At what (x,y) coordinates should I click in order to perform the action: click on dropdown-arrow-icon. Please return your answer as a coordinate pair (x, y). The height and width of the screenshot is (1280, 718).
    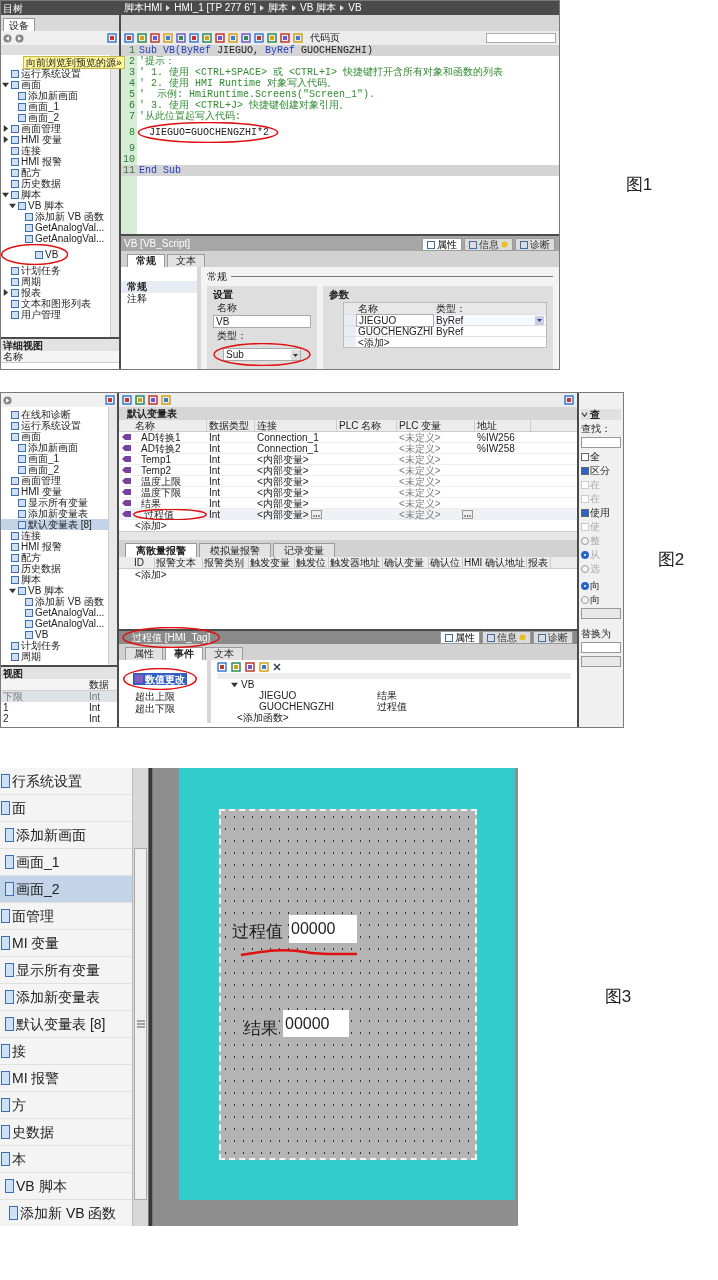
    Looking at the image, I should click on (539, 320).